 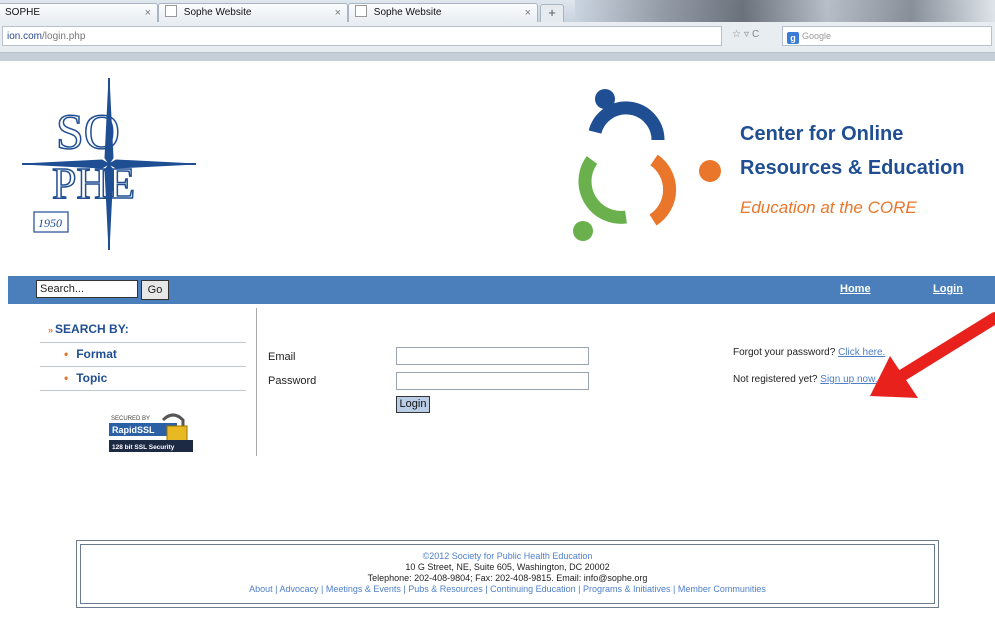 What do you see at coordinates (256, 382) in the screenshot?
I see `column-divider` at bounding box center [256, 382].